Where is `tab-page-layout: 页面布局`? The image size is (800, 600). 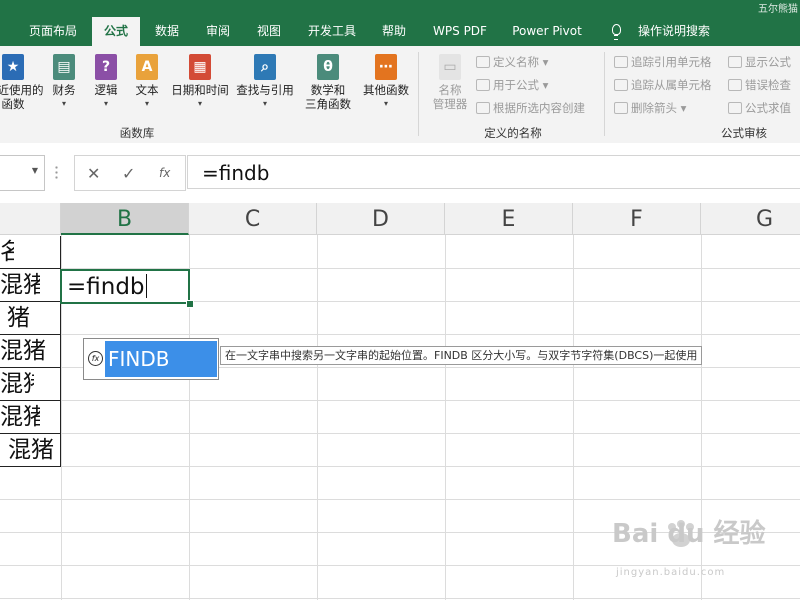
tab-page-layout: 页面布局 is located at coordinates (53, 31).